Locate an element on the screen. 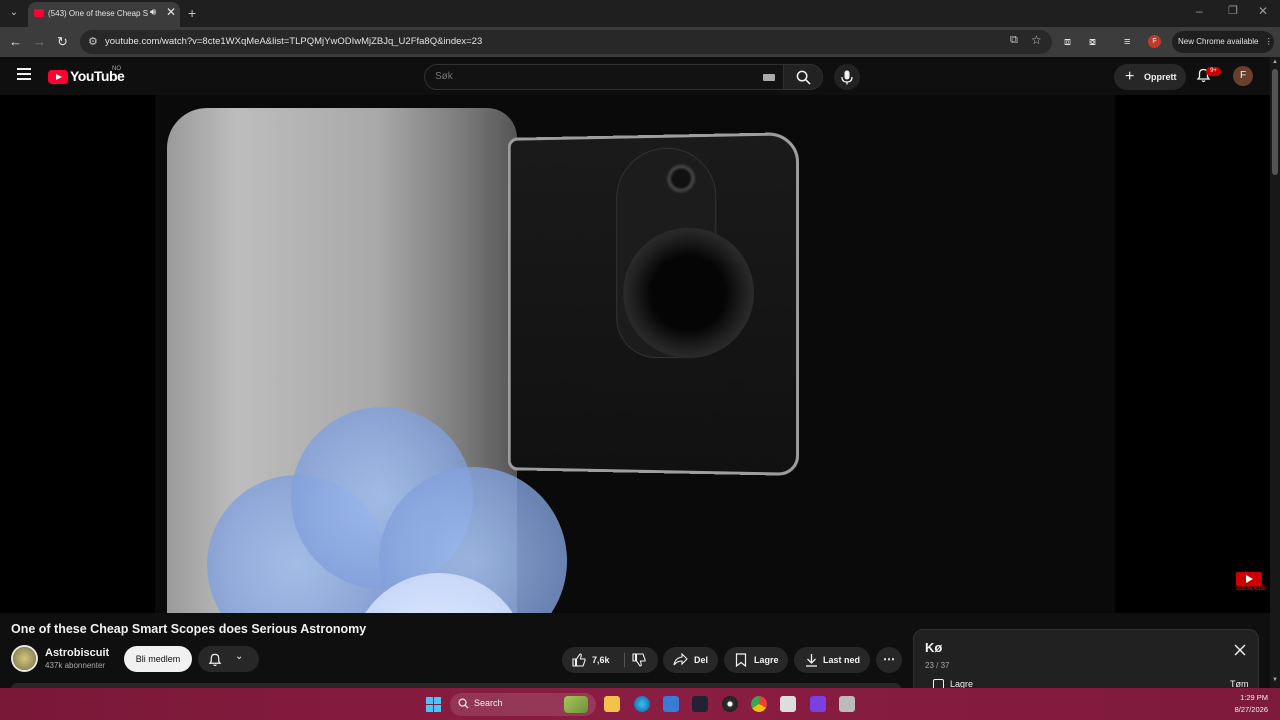  scope-main-lens is located at coordinates (688, 293).